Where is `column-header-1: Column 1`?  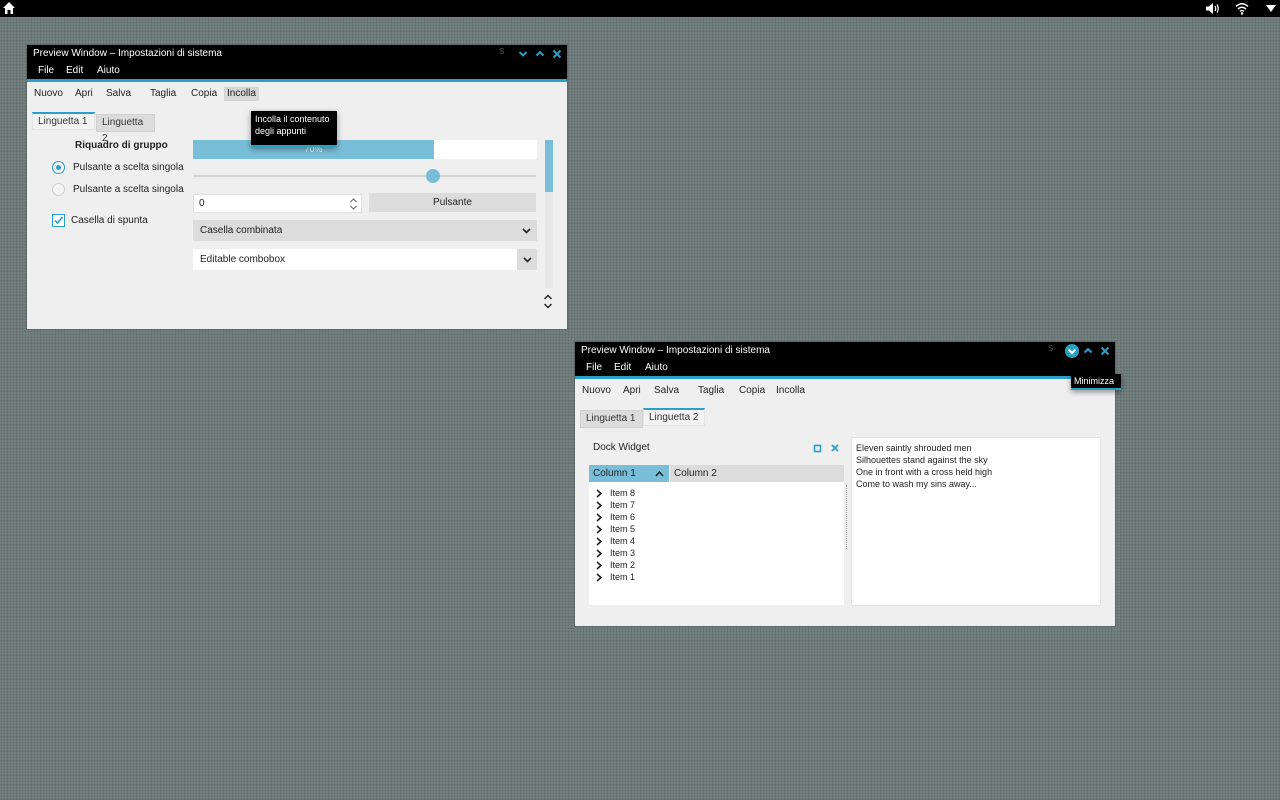
column-header-1: Column 1 is located at coordinates (629, 473).